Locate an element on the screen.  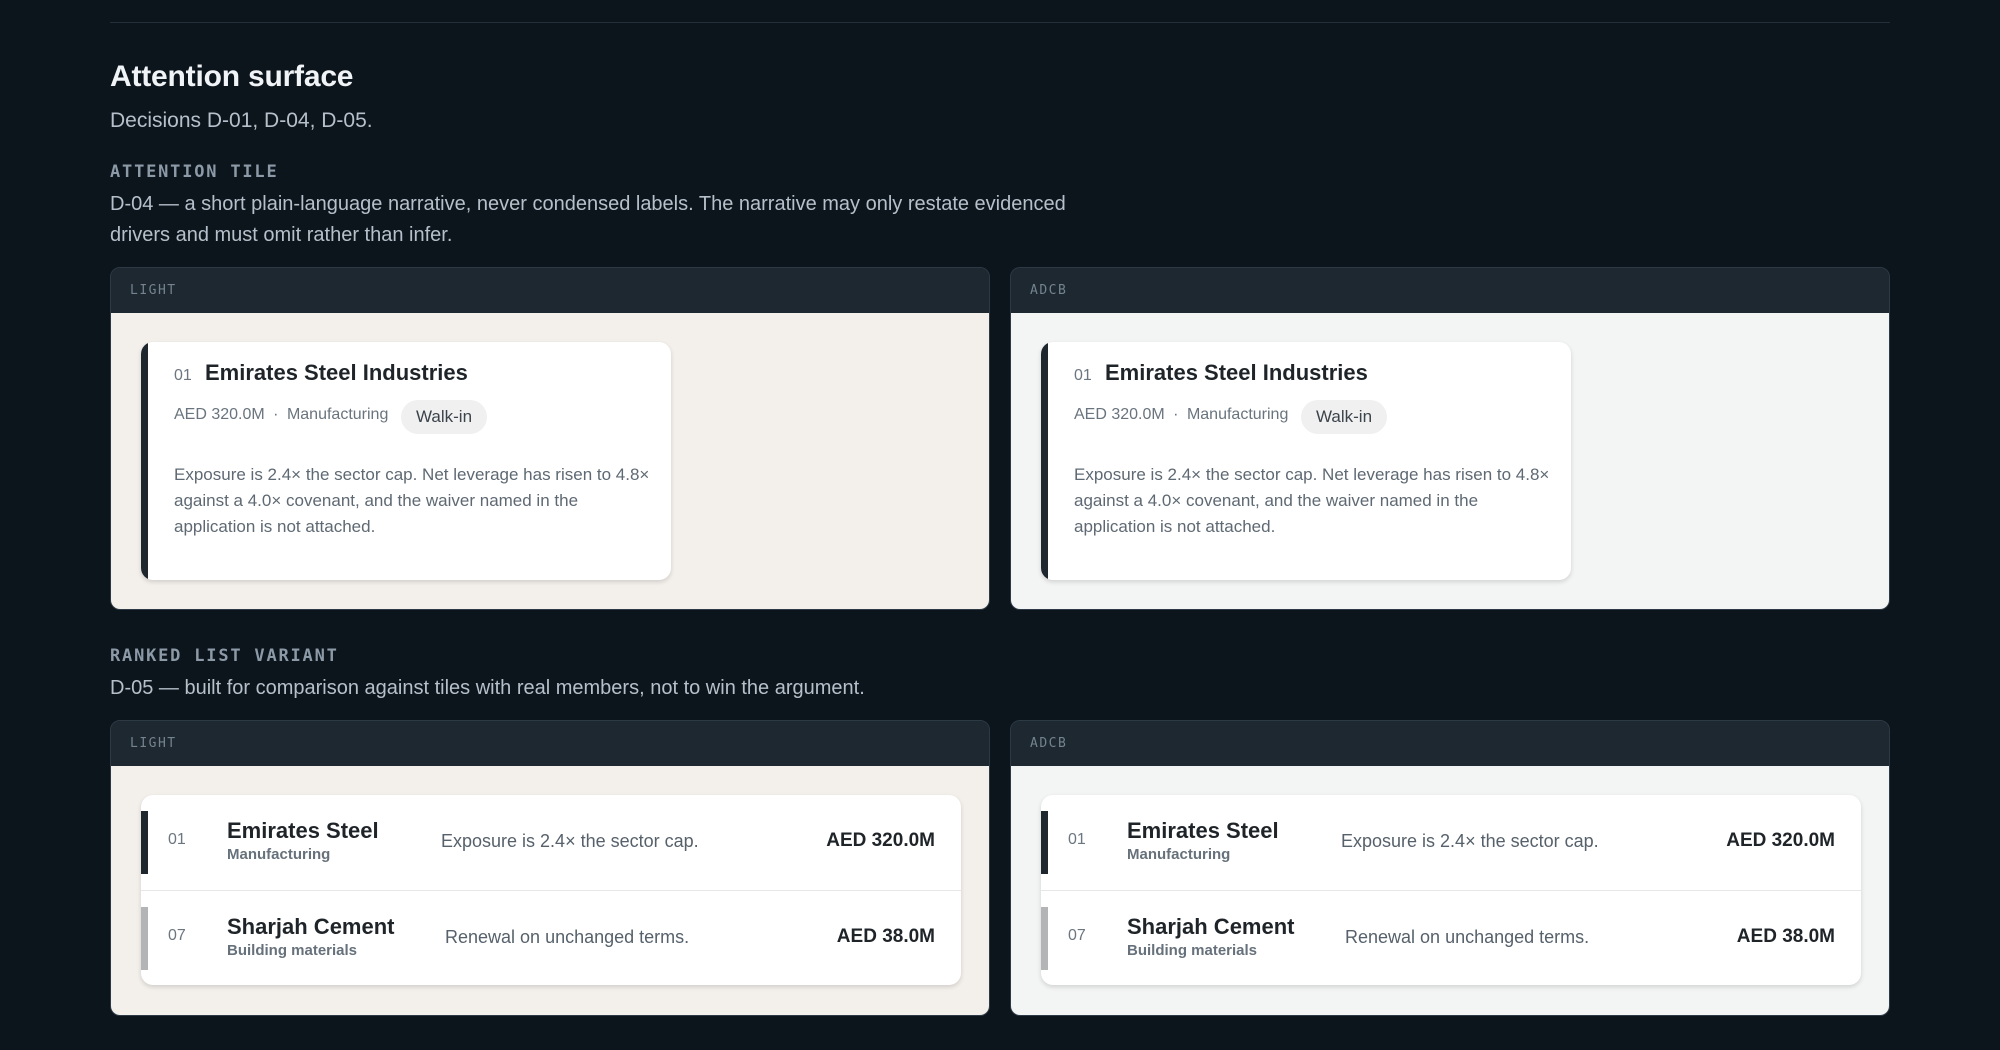
top-divider is located at coordinates (1000, 22).